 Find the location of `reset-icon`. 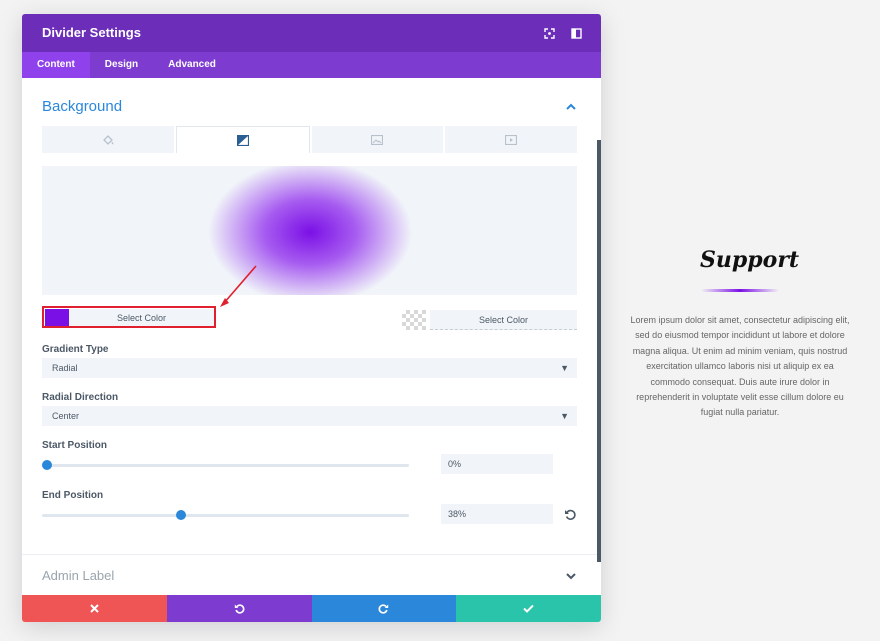

reset-icon is located at coordinates (570, 514).